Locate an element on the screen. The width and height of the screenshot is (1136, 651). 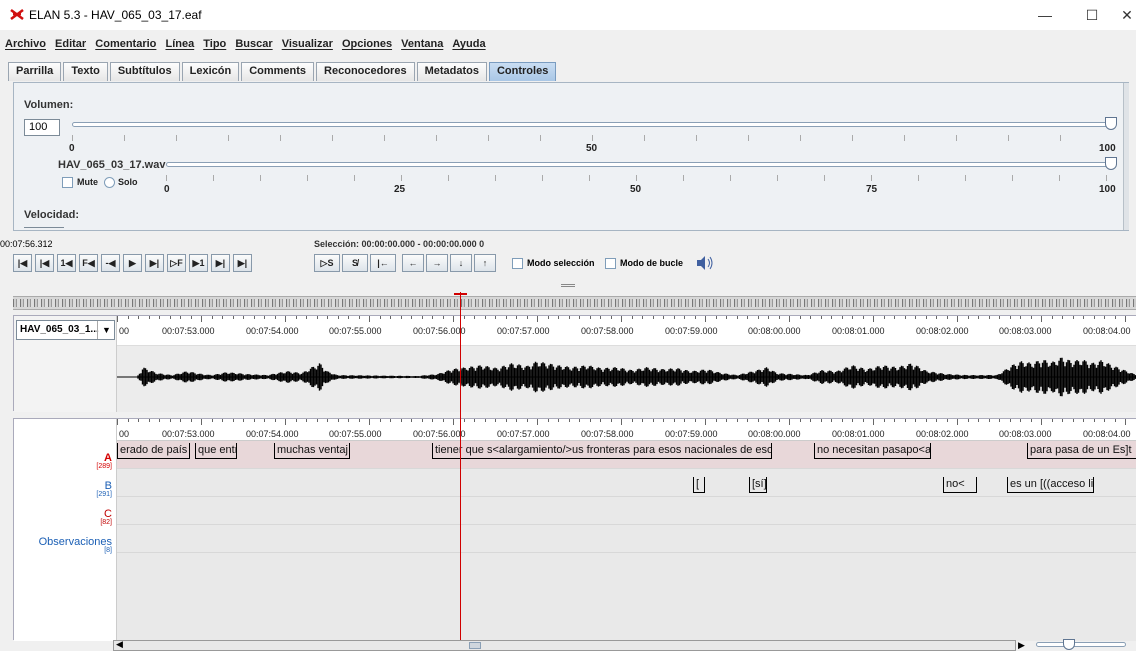
annotation: [sí] is located at coordinates (758, 485).